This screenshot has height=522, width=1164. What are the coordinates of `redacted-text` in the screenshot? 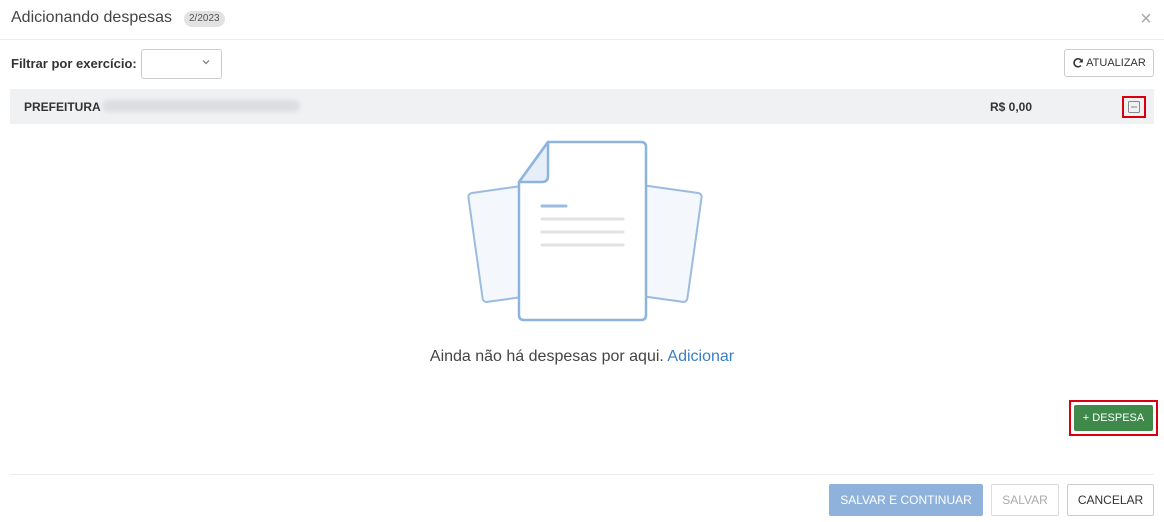 It's located at (201, 106).